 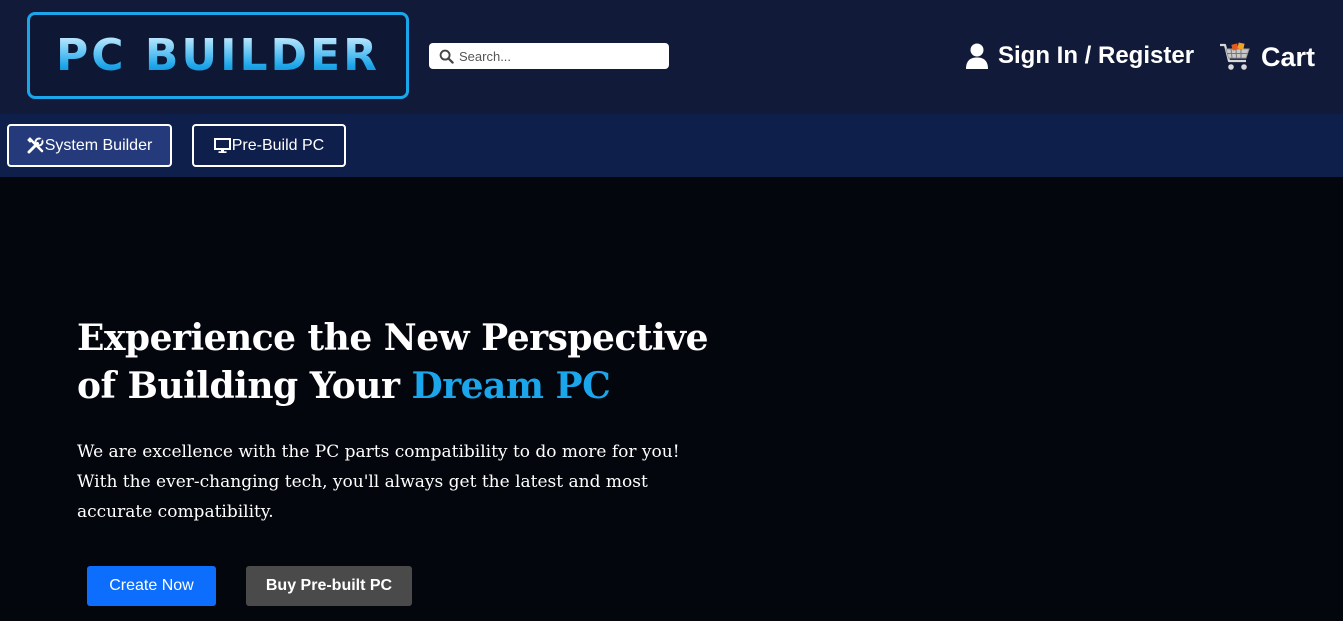 What do you see at coordinates (35, 145) in the screenshot?
I see `tools-icon` at bounding box center [35, 145].